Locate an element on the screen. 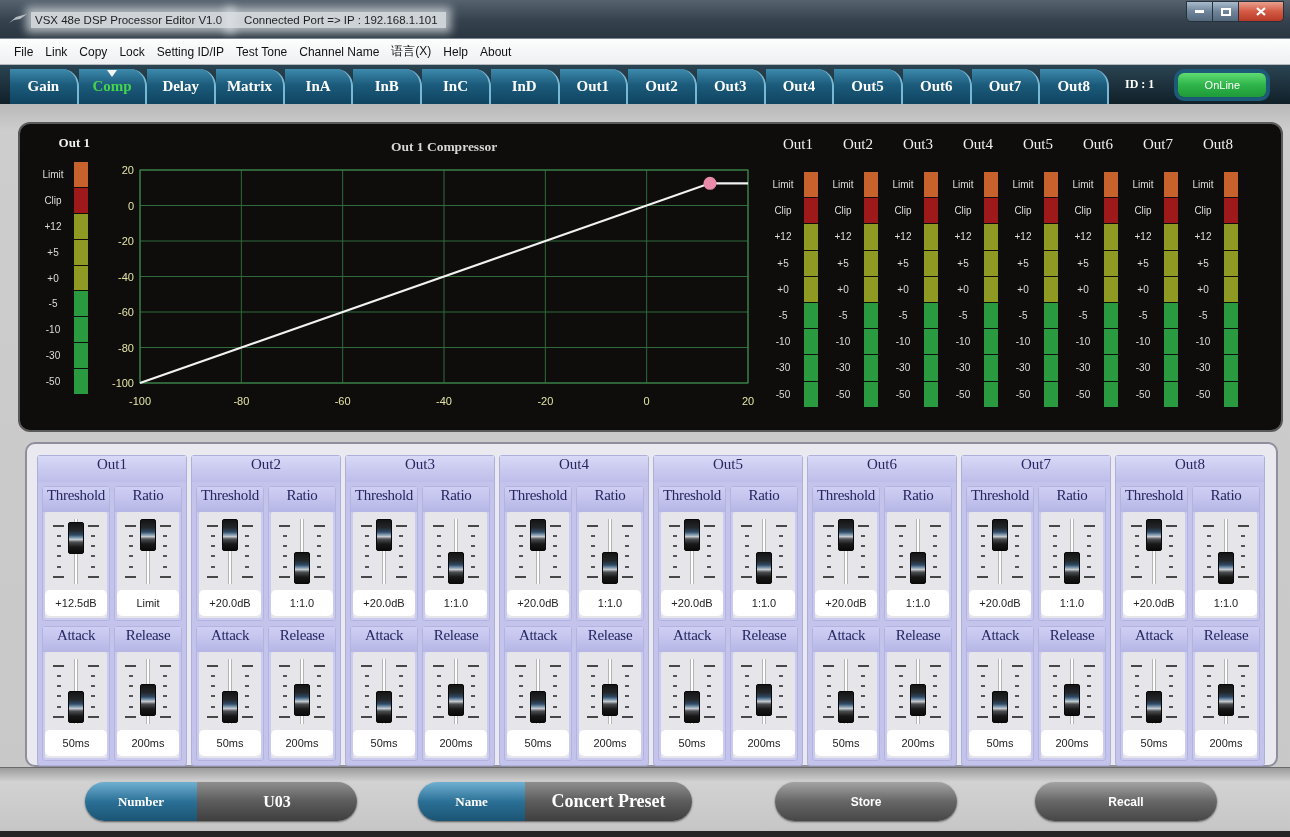 This screenshot has width=1290, height=837. menu-item: Test Tone is located at coordinates (262, 51).